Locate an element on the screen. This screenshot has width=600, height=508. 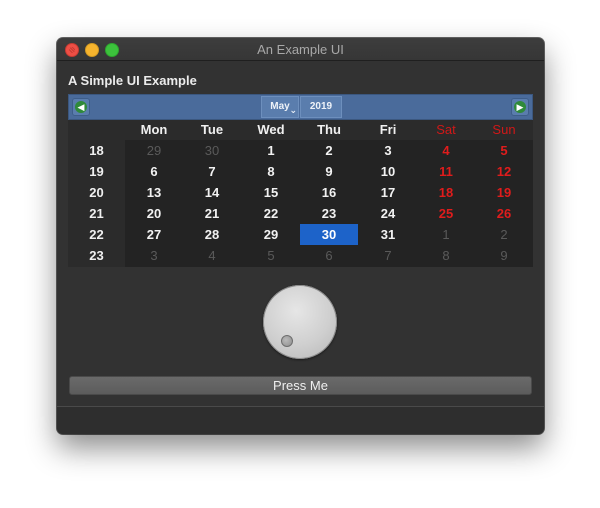
date-cell: 24 is located at coordinates (388, 213).